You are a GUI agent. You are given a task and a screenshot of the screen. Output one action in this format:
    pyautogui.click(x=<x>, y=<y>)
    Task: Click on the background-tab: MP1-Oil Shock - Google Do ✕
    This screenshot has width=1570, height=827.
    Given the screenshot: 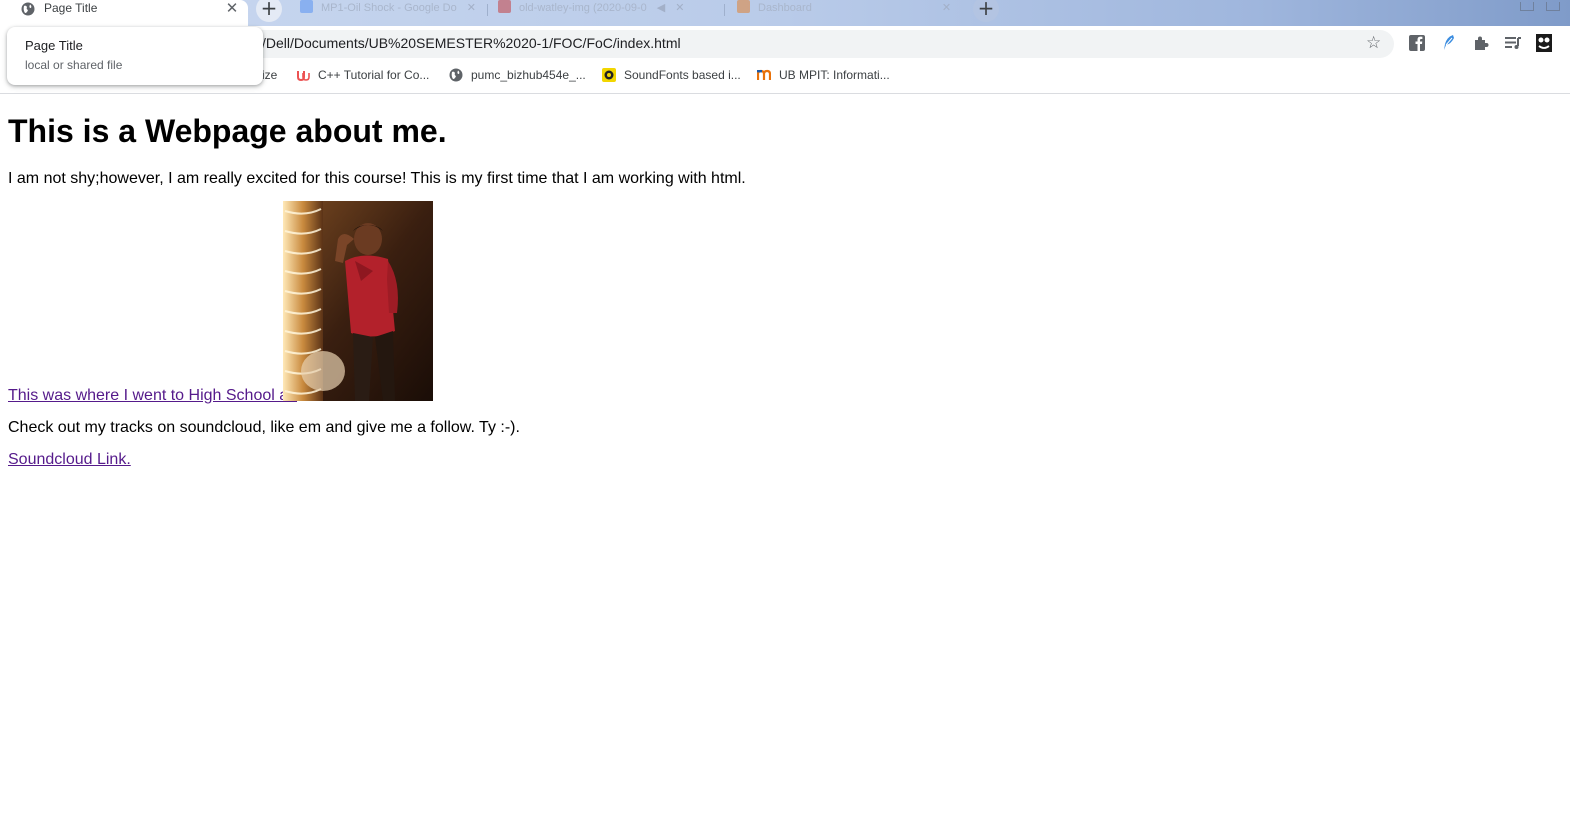 What is the action you would take?
    pyautogui.click(x=388, y=10)
    